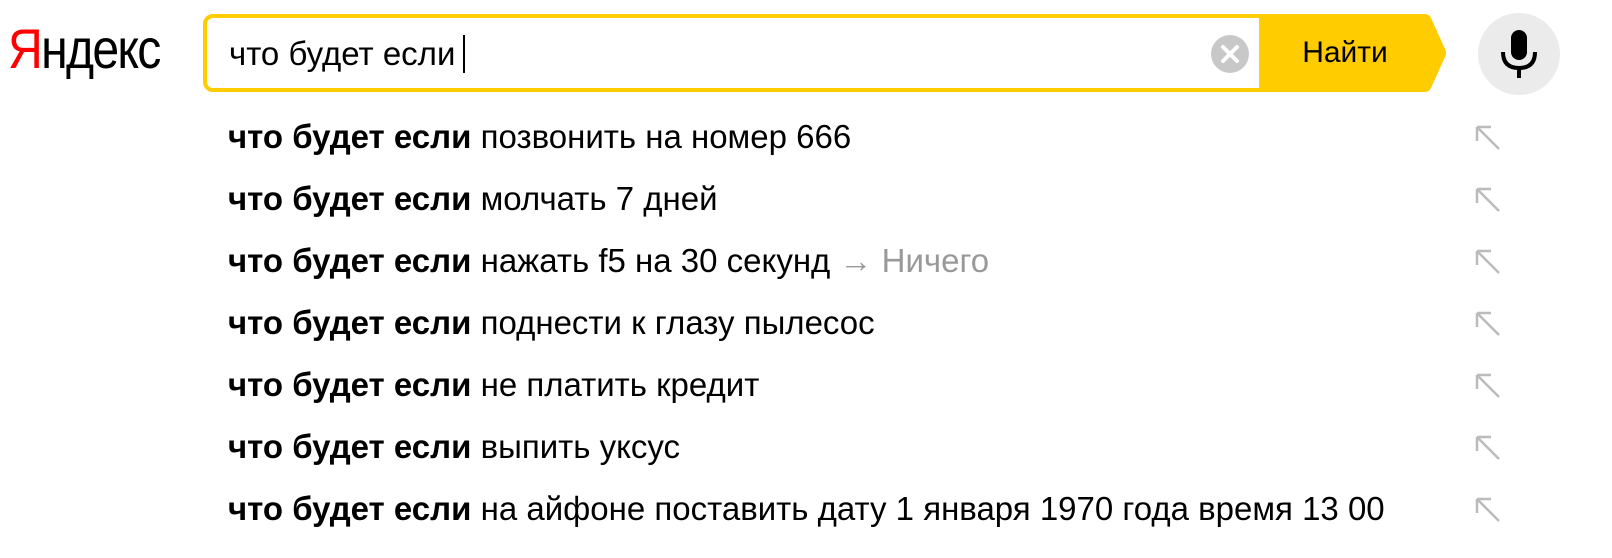  What do you see at coordinates (733, 53) in the screenshot?
I see `search-field: что будет если` at bounding box center [733, 53].